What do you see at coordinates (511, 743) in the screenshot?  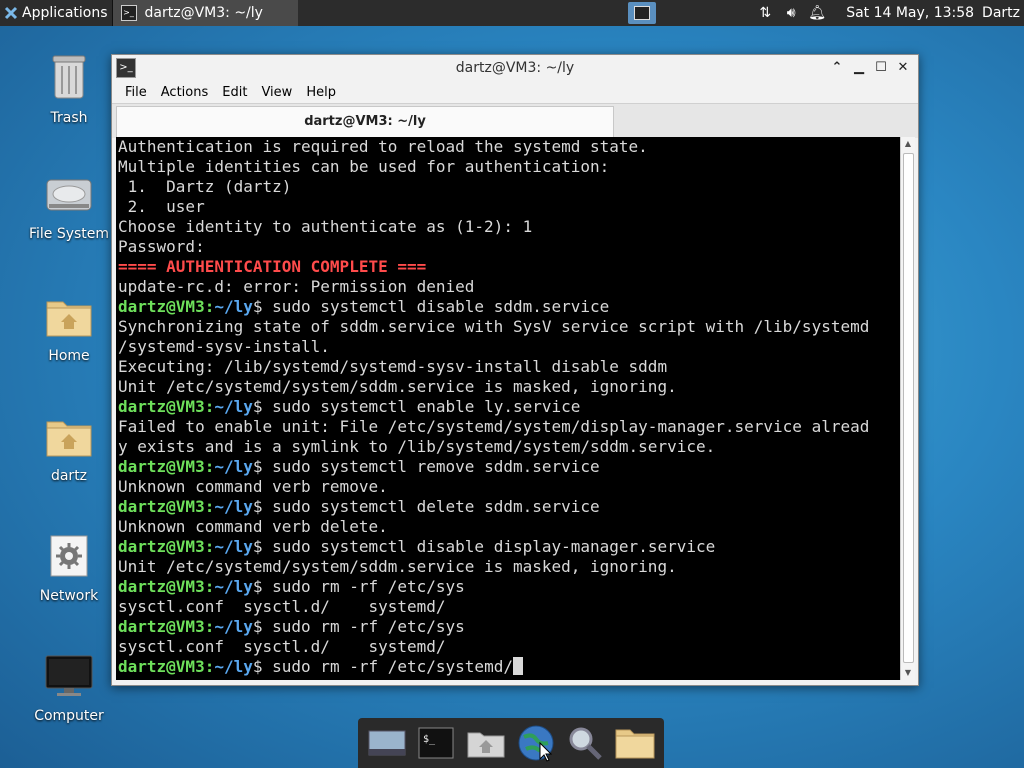 I see `dock: $_` at bounding box center [511, 743].